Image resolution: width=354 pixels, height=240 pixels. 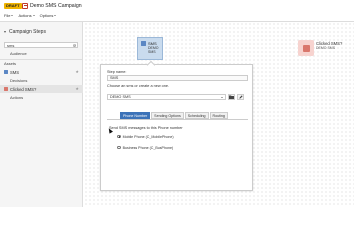 I want to click on campaign-title: Demo SMS Campaign, so click(x=56, y=6).